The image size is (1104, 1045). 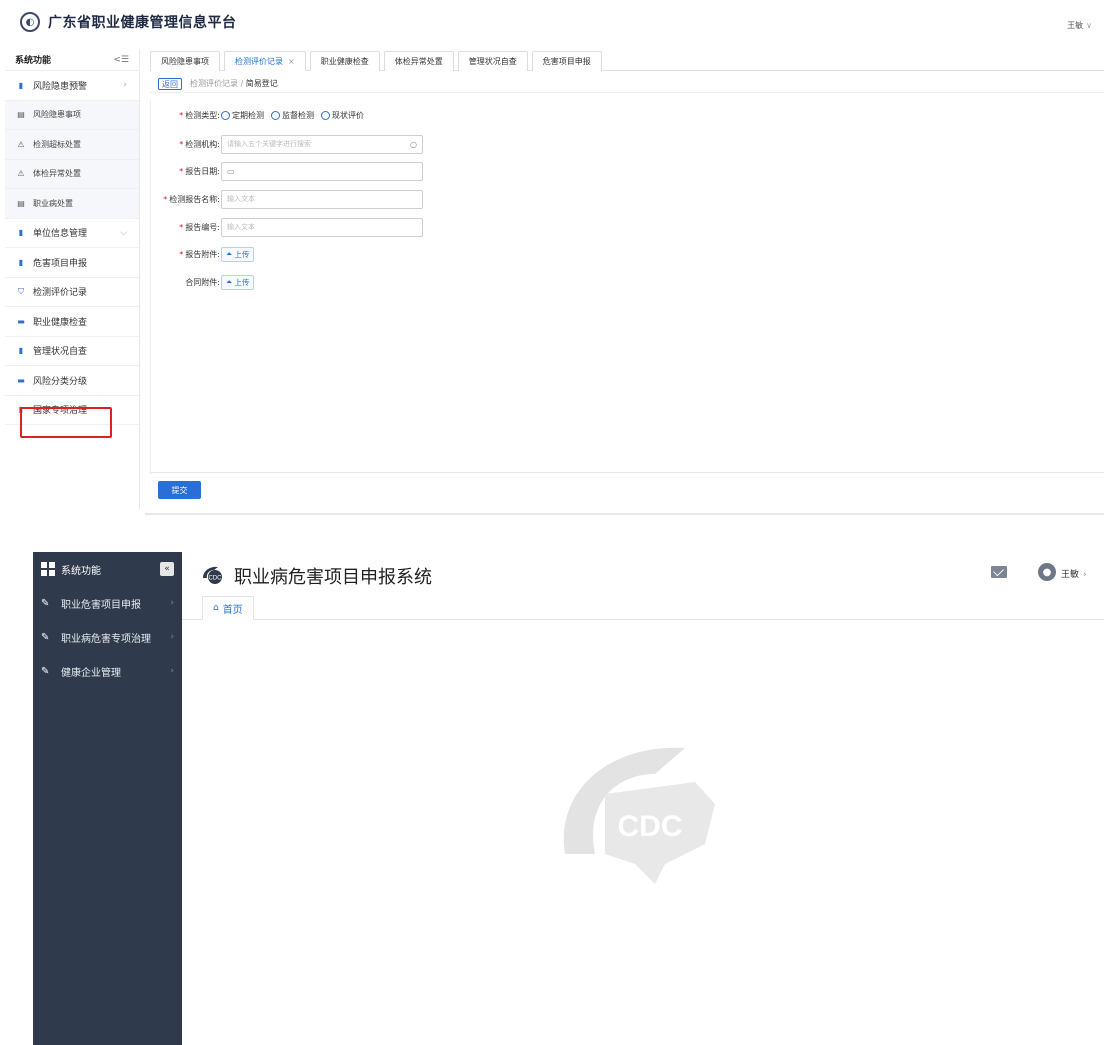 What do you see at coordinates (231, 171) in the screenshot?
I see `calendar-icon: ▭` at bounding box center [231, 171].